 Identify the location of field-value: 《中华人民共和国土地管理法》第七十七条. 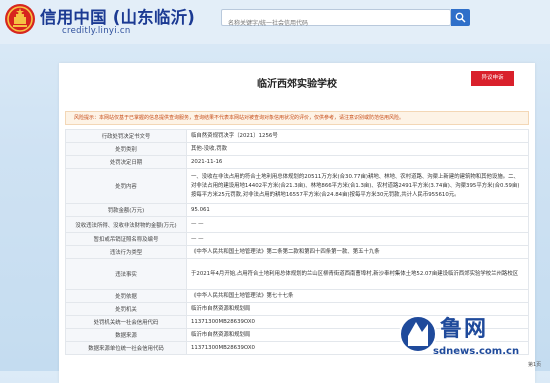
(357, 296).